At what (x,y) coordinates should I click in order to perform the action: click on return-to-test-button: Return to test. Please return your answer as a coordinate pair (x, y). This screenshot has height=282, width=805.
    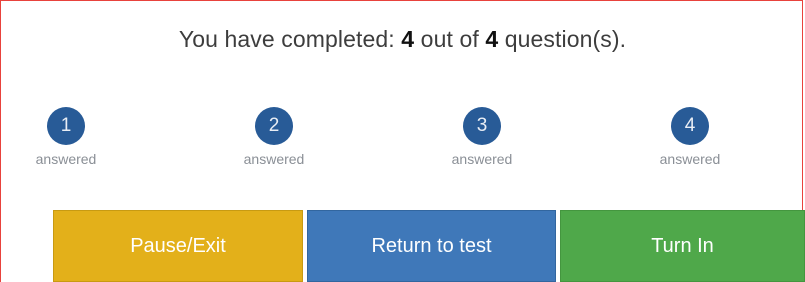
    Looking at the image, I should click on (431, 246).